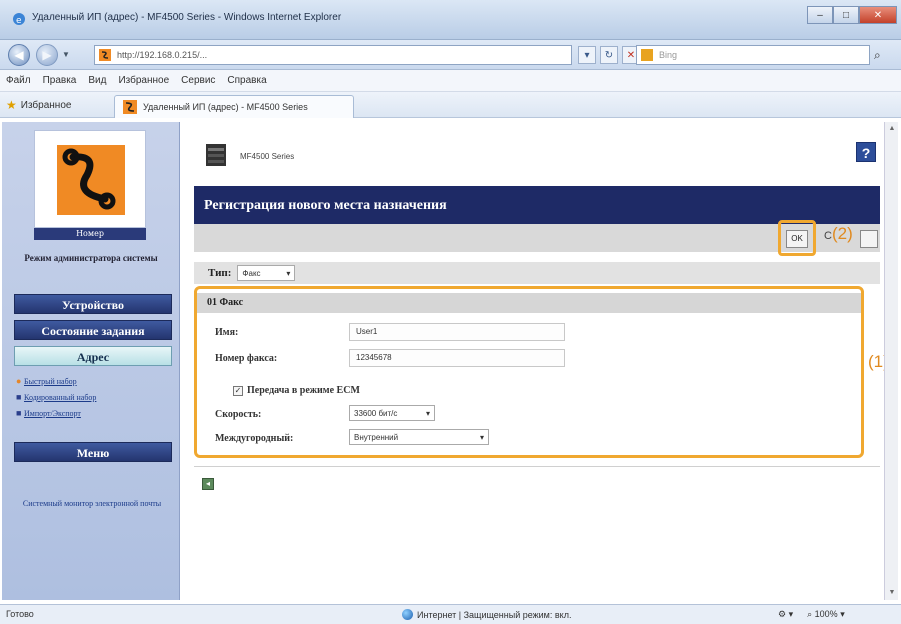 The image size is (901, 624). What do you see at coordinates (18, 80) in the screenshot?
I see `menu-file: Файл` at bounding box center [18, 80].